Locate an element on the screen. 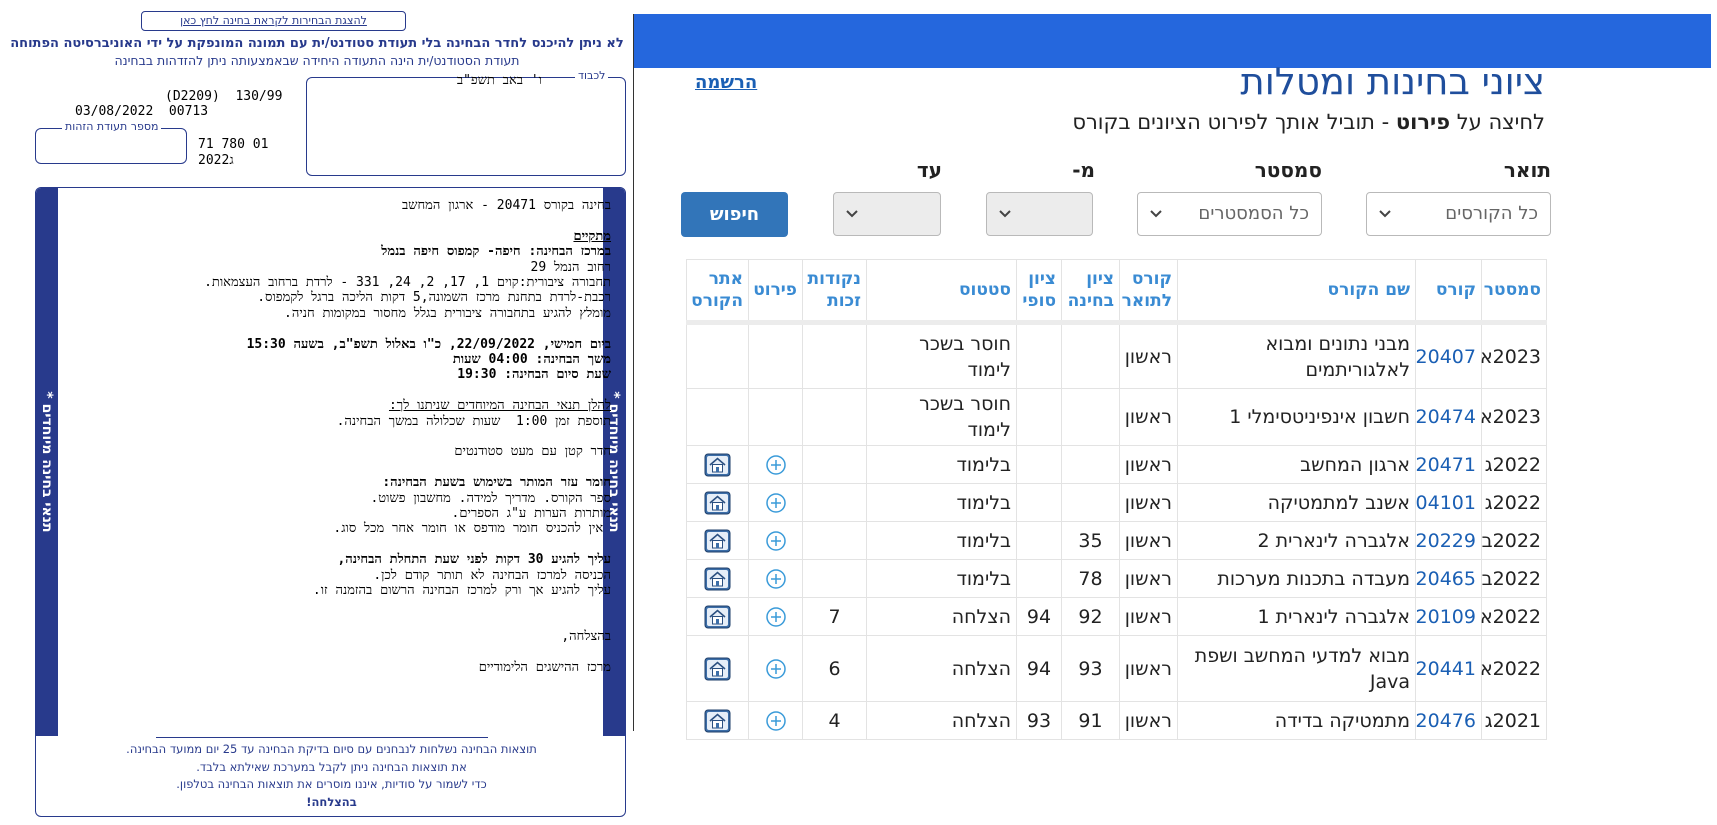 The width and height of the screenshot is (1717, 825). cell-course: 20465 is located at coordinates (1448, 578).